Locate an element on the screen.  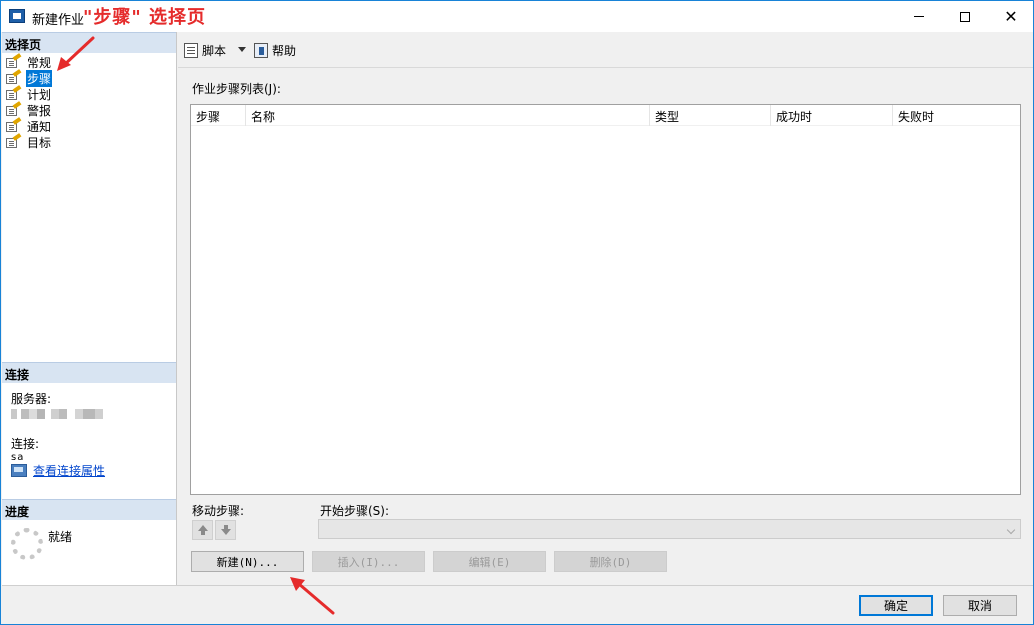
window-title: 新建作业 is located at coordinates (58, 20).